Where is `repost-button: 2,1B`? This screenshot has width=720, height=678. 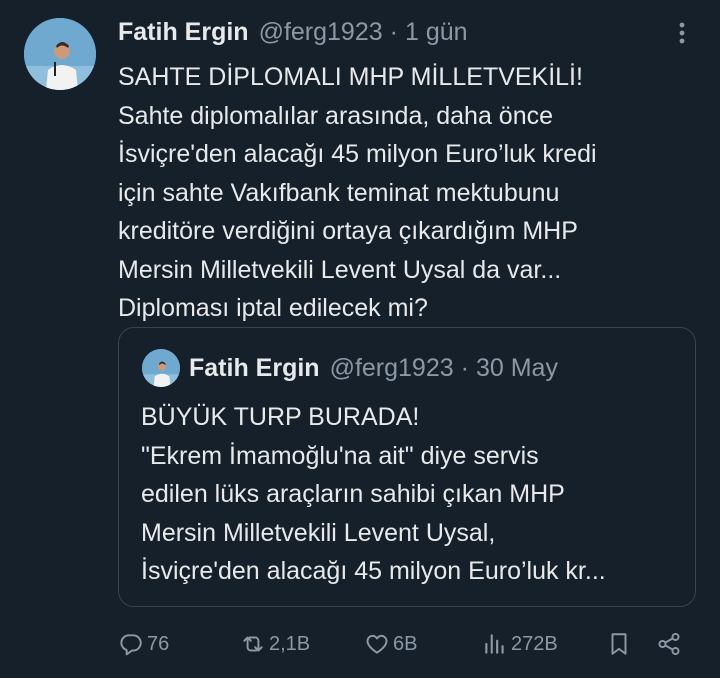 repost-button: 2,1B is located at coordinates (275, 644).